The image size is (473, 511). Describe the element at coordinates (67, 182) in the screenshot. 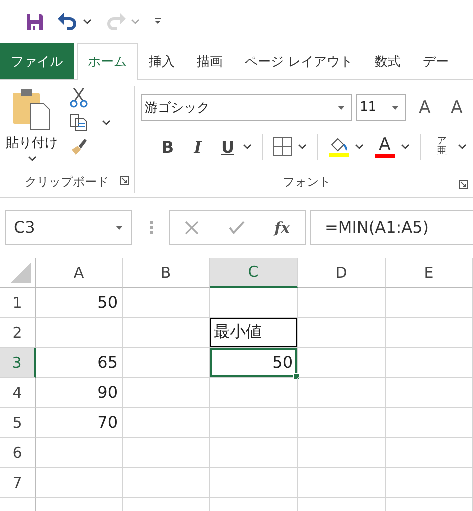

I see `group-label: クリップボード` at that location.